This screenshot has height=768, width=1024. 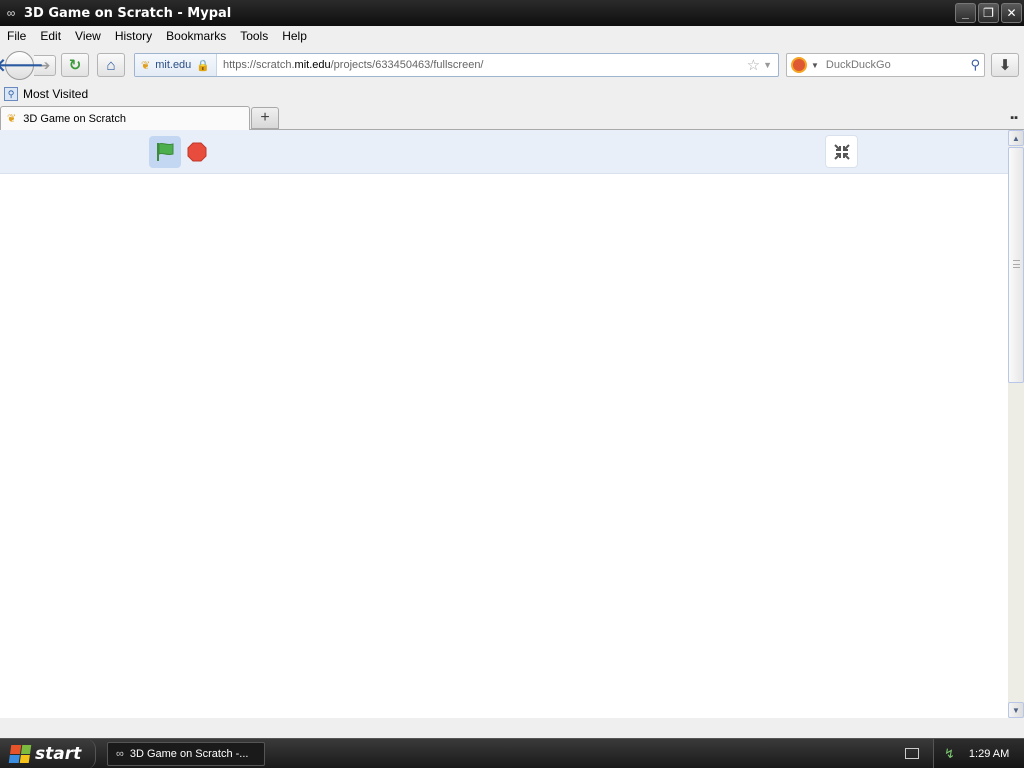 What do you see at coordinates (20, 754) in the screenshot?
I see `windows-logo-icon` at bounding box center [20, 754].